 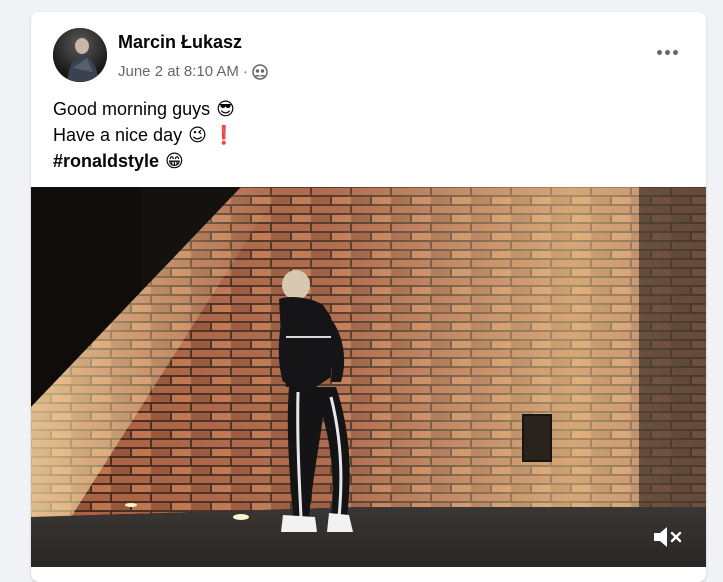 I want to click on more-options-button, so click(x=667, y=52).